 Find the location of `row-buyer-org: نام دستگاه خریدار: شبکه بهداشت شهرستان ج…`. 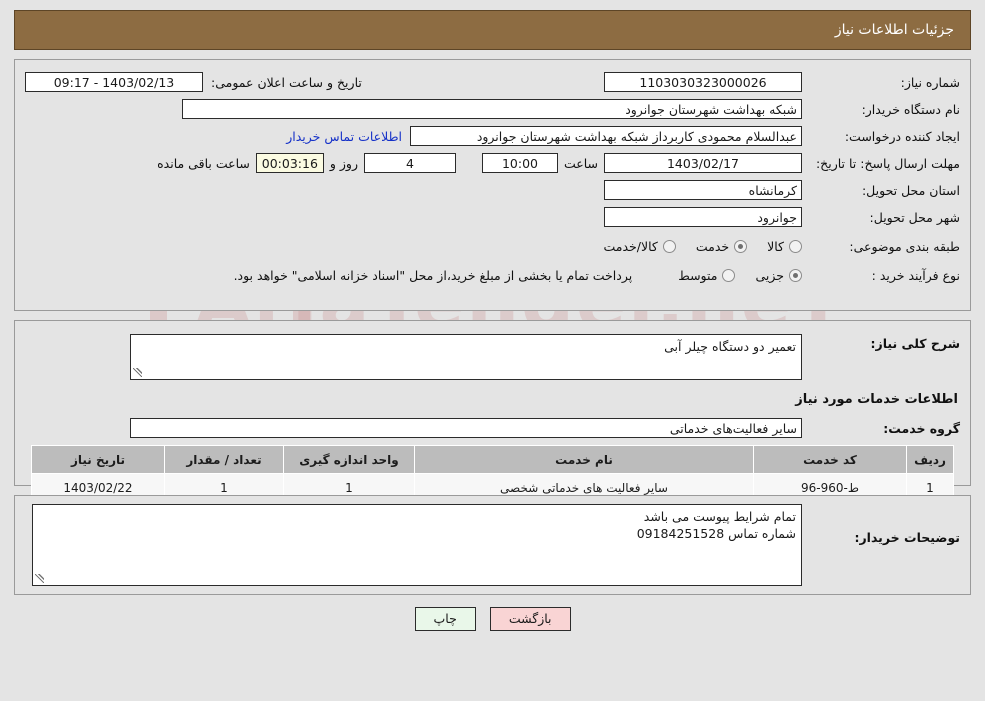

row-buyer-org: نام دستگاه خریدار: شبکه بهداشت شهرستان ج… is located at coordinates (492, 109).